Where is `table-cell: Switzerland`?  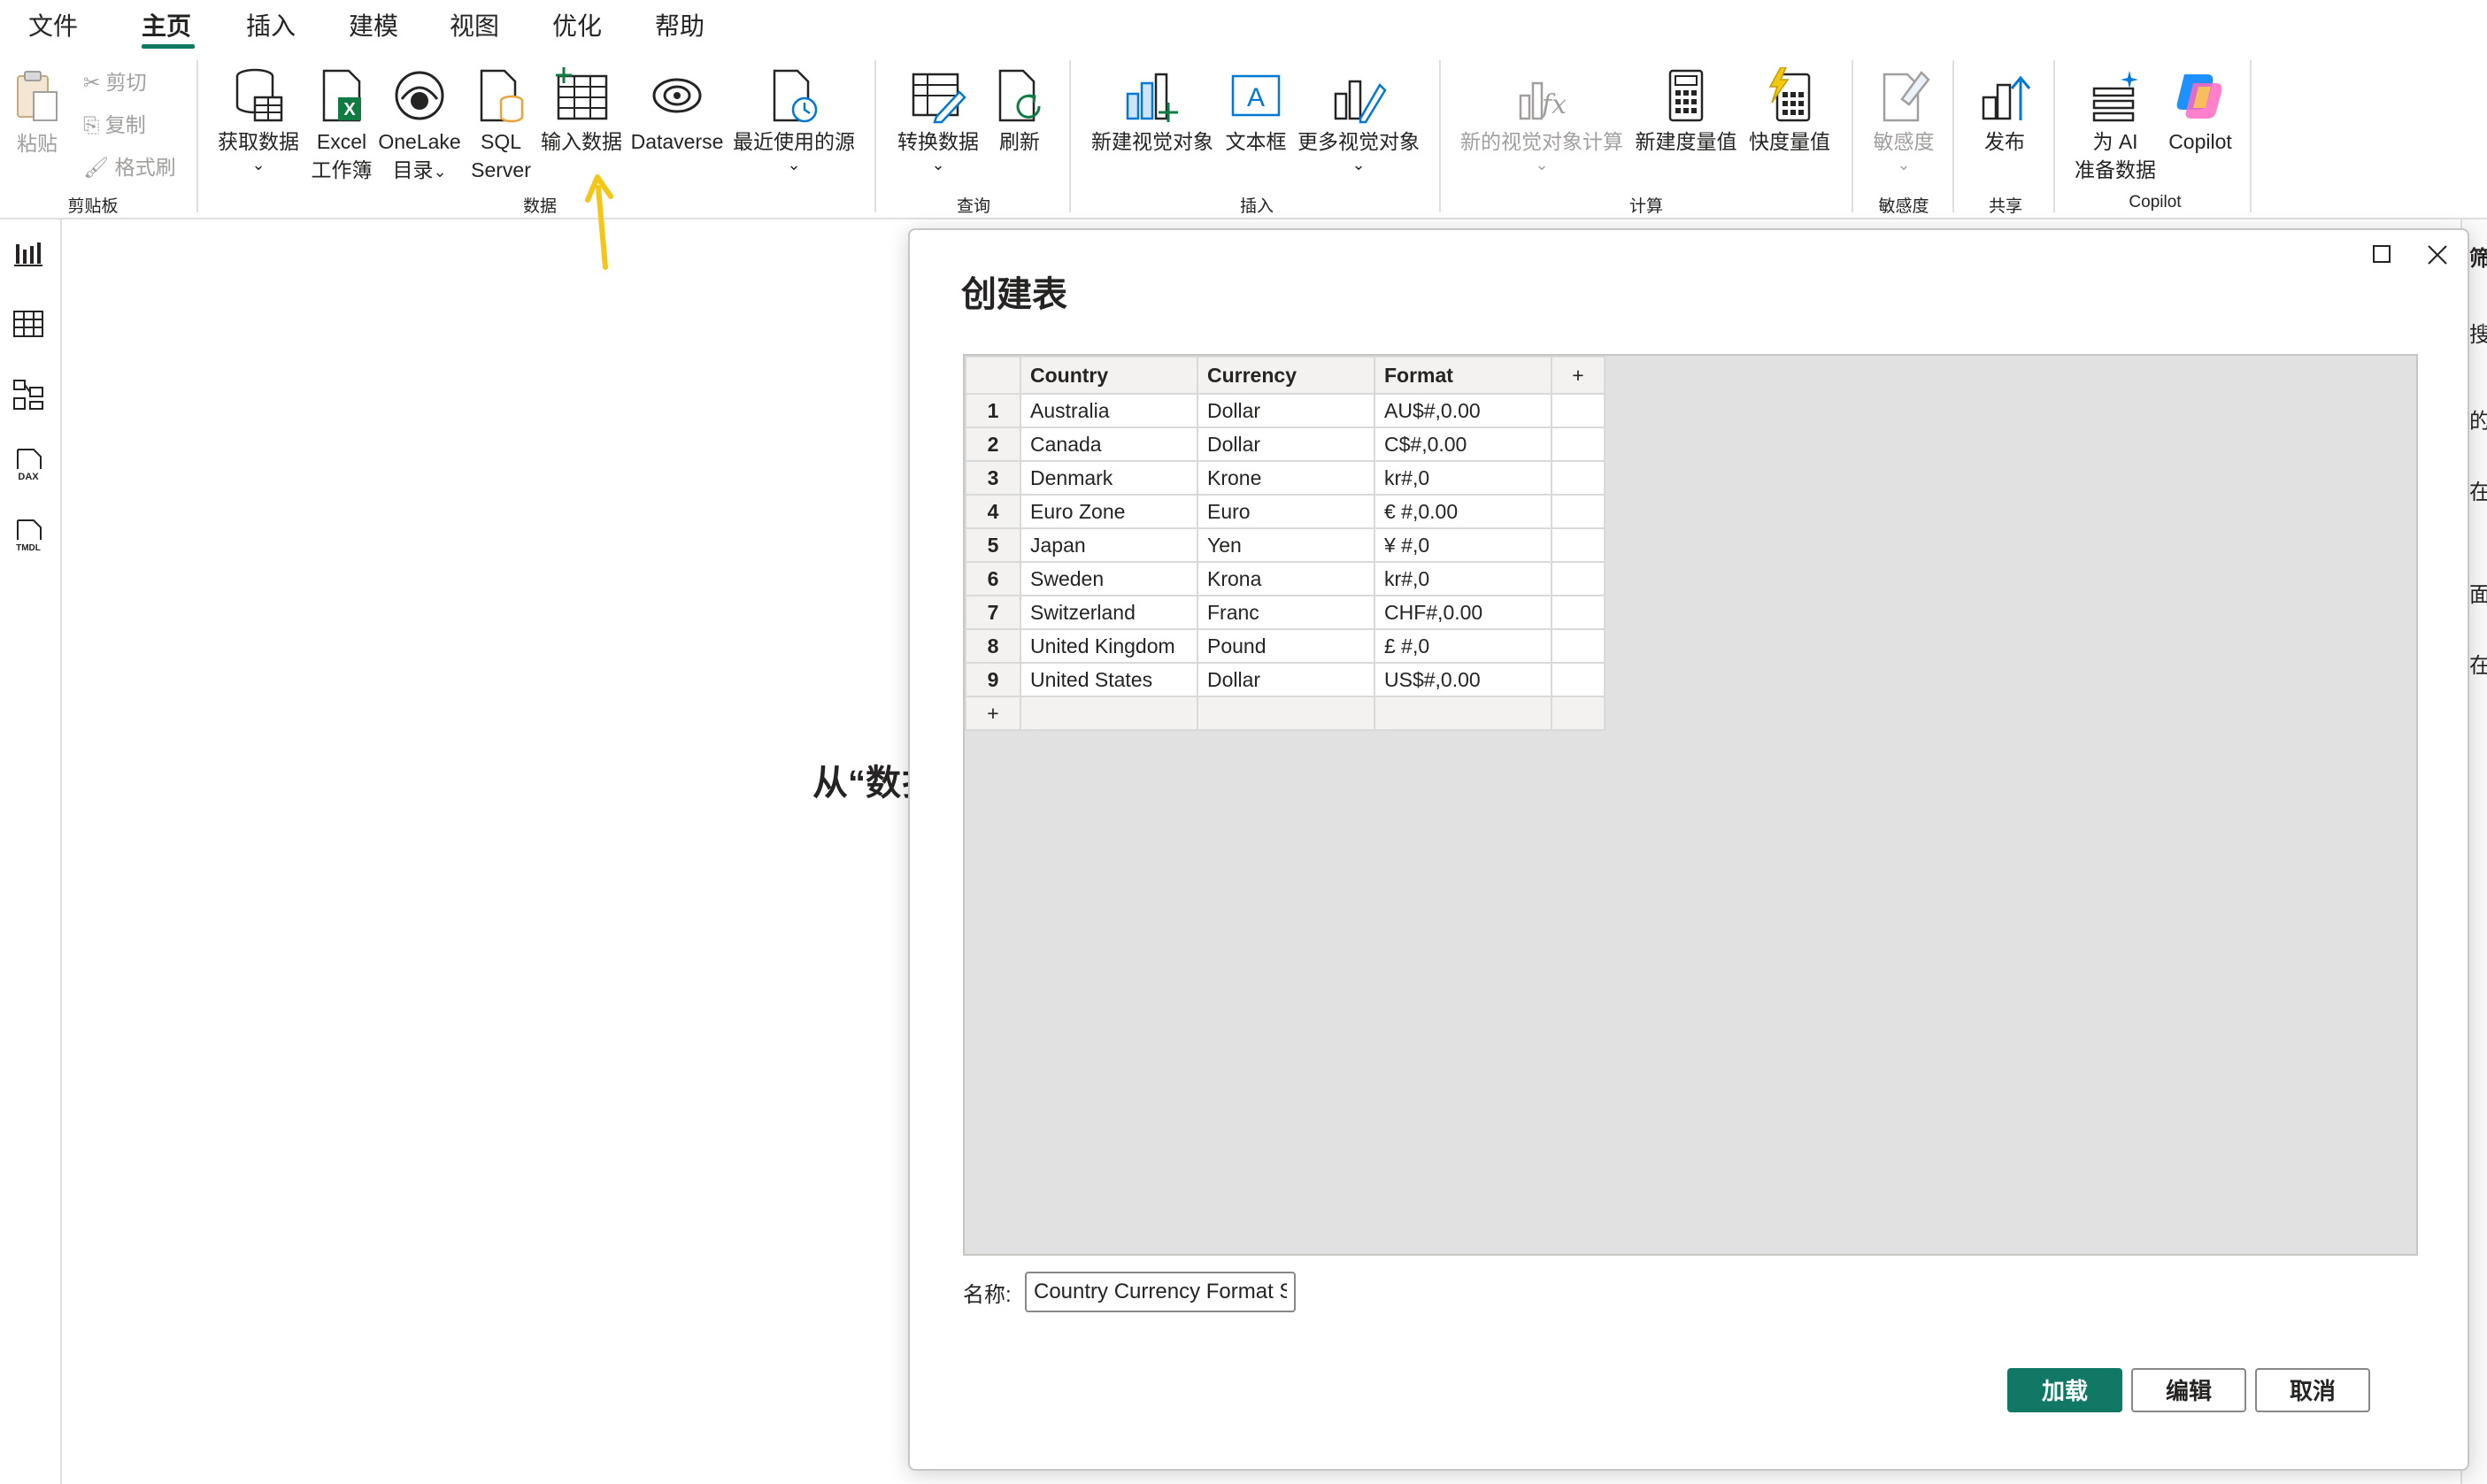
table-cell: Switzerland is located at coordinates (1109, 612).